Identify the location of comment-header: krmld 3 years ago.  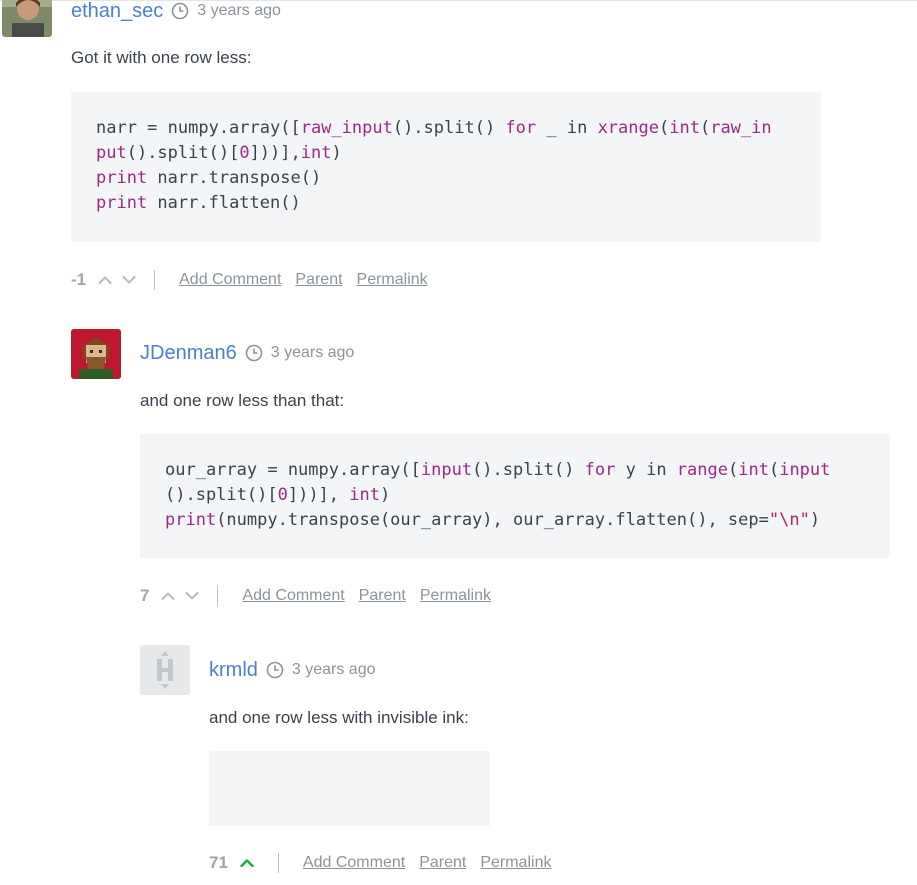
(292, 670).